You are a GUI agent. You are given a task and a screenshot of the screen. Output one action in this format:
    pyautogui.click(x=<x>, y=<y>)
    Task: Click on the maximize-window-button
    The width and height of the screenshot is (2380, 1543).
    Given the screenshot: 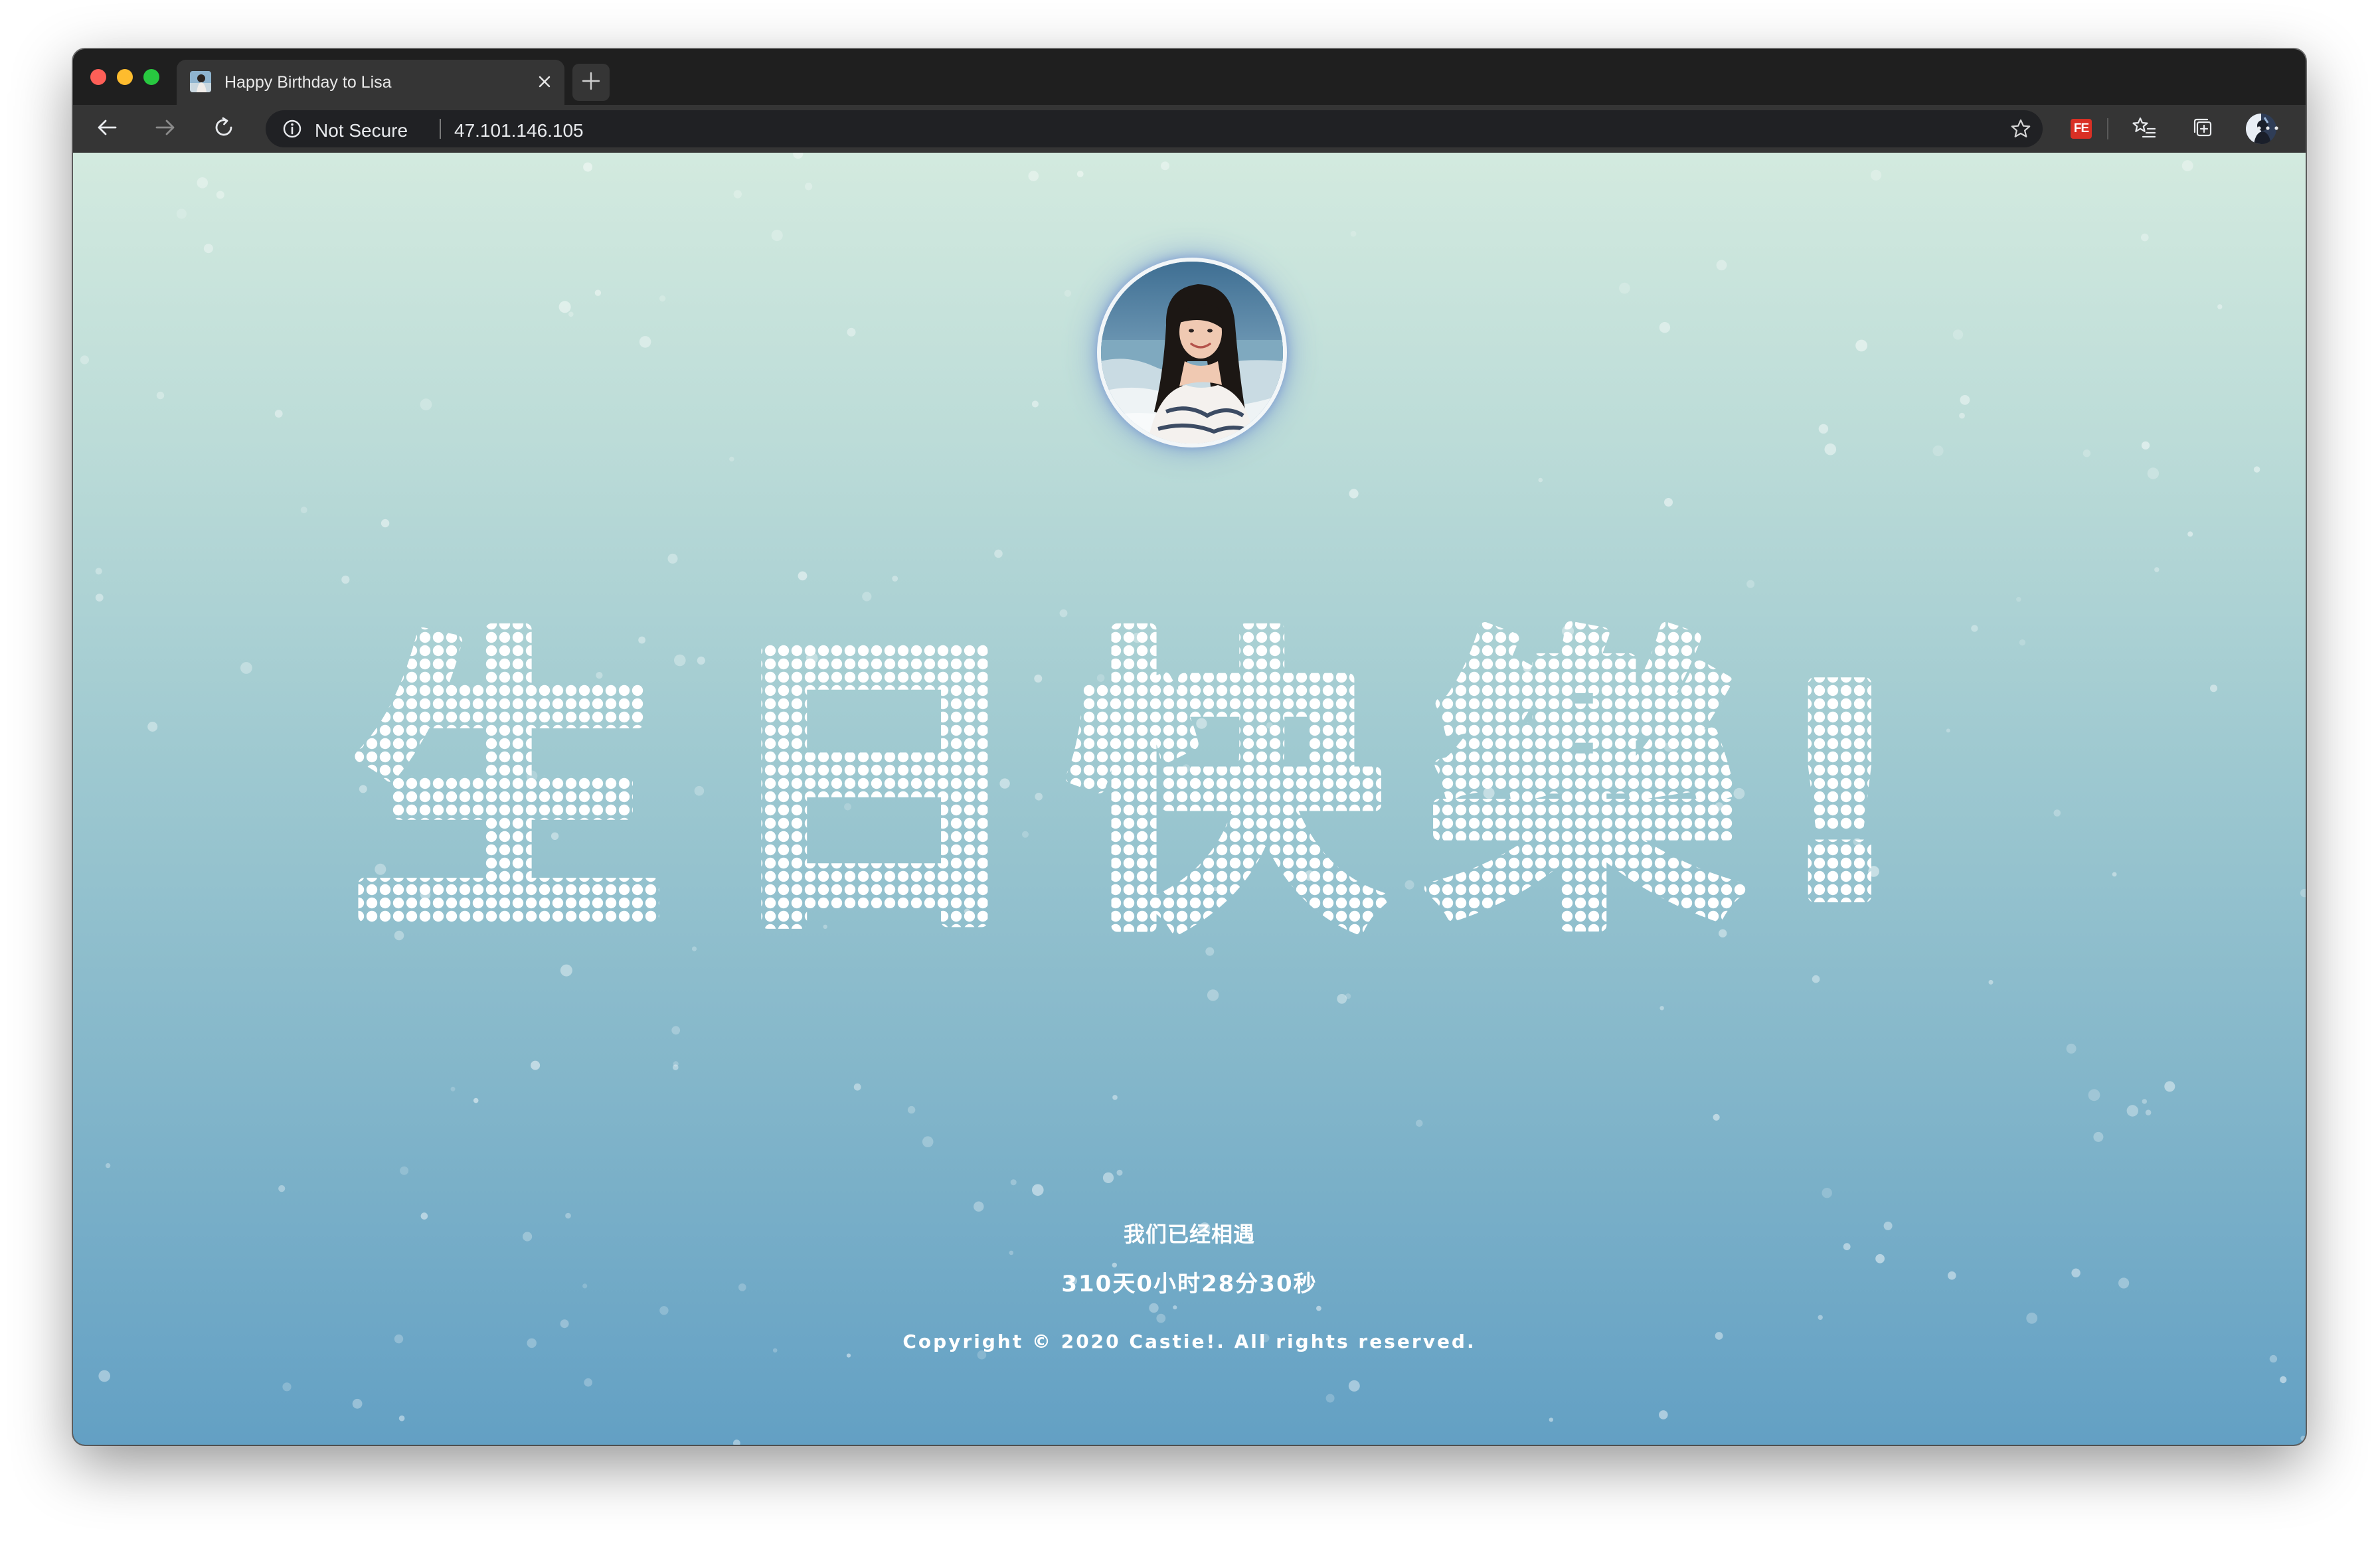 What is the action you would take?
    pyautogui.click(x=151, y=77)
    